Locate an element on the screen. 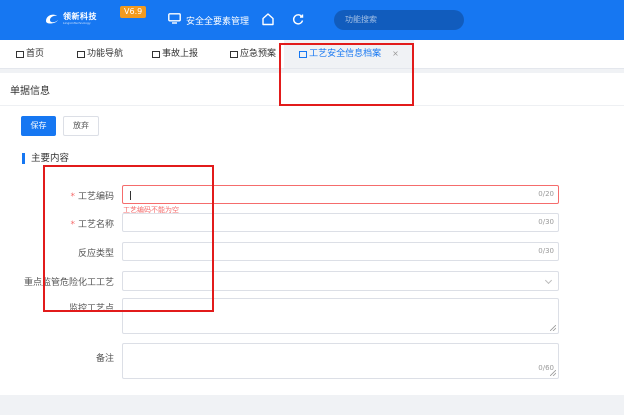 The height and width of the screenshot is (415, 624). tab-label: 功能导航 is located at coordinates (105, 54).